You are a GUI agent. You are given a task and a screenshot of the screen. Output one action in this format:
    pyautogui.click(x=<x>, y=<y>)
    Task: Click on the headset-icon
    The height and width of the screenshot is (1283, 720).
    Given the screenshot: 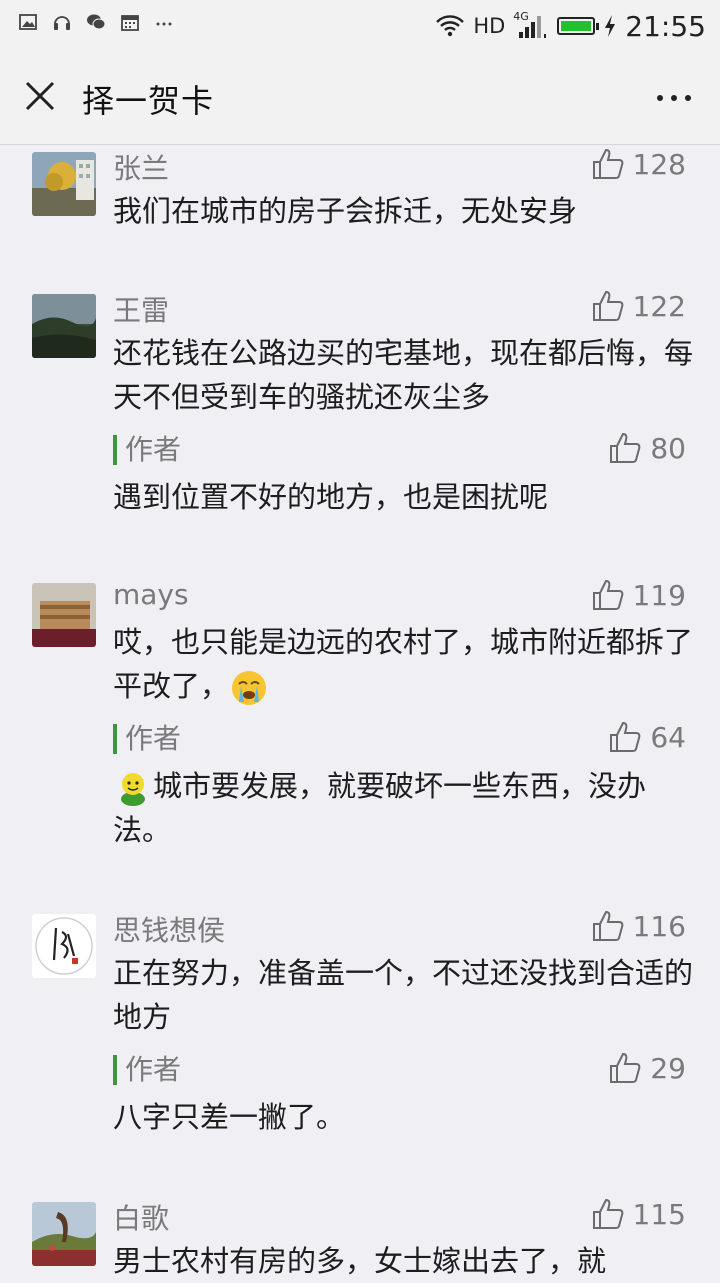 What is the action you would take?
    pyautogui.click(x=62, y=22)
    